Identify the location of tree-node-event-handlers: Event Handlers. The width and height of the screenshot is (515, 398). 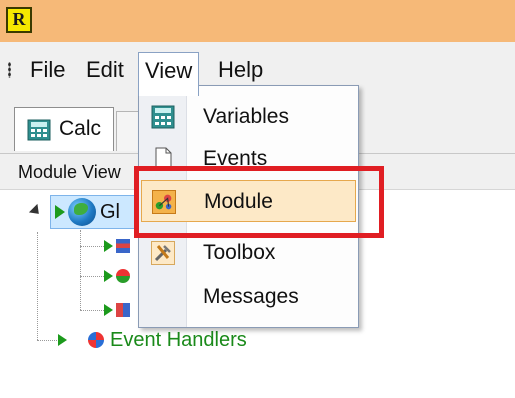
(178, 340).